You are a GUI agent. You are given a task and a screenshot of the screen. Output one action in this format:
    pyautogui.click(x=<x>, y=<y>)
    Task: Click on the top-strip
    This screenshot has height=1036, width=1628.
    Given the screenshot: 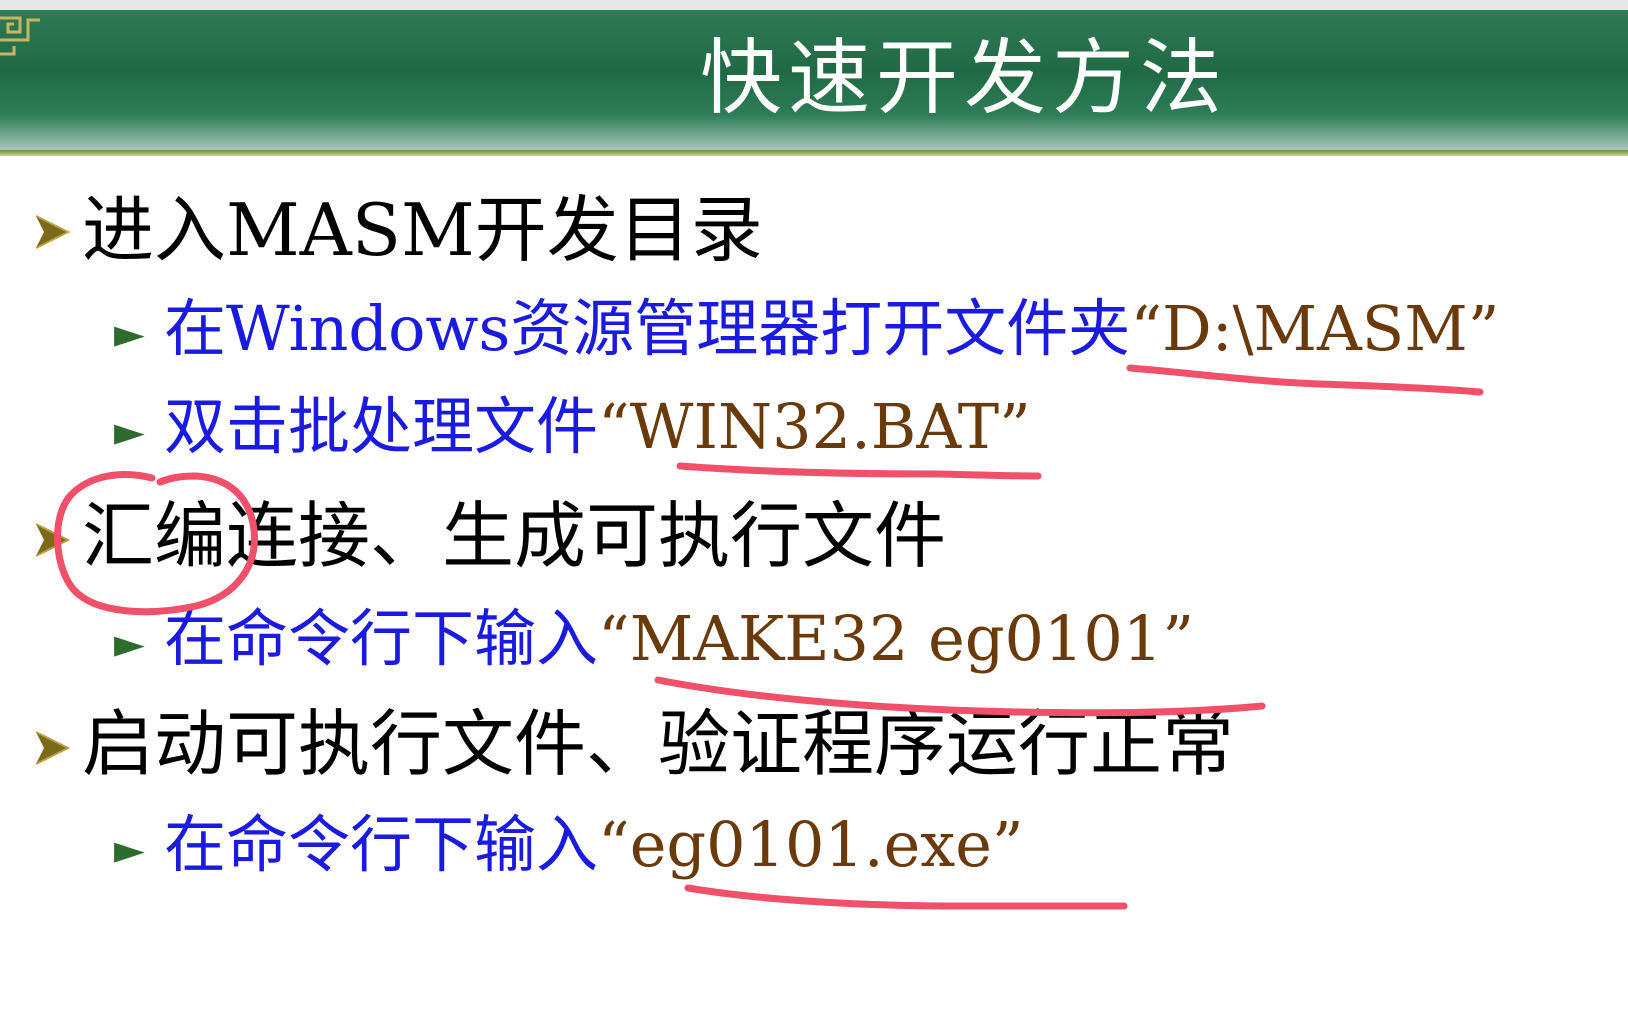 What is the action you would take?
    pyautogui.click(x=814, y=5)
    